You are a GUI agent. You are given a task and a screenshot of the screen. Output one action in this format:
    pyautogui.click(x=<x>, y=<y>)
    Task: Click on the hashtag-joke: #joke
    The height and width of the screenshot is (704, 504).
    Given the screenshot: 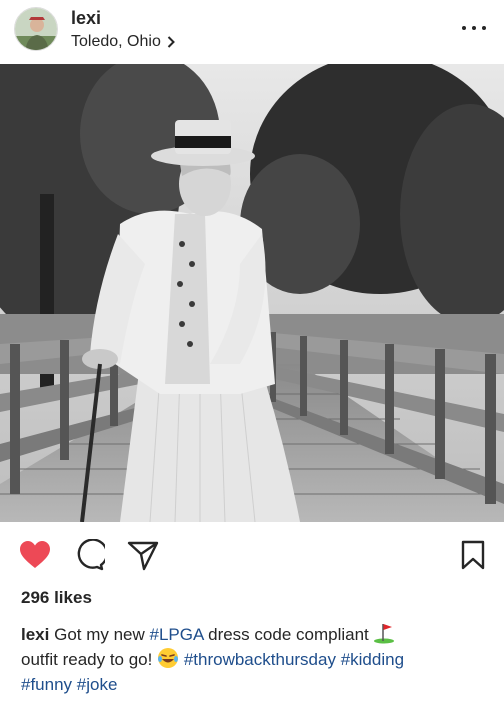 What is the action you would take?
    pyautogui.click(x=97, y=684)
    